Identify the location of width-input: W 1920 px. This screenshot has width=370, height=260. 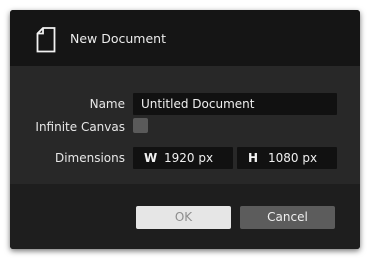
(183, 158).